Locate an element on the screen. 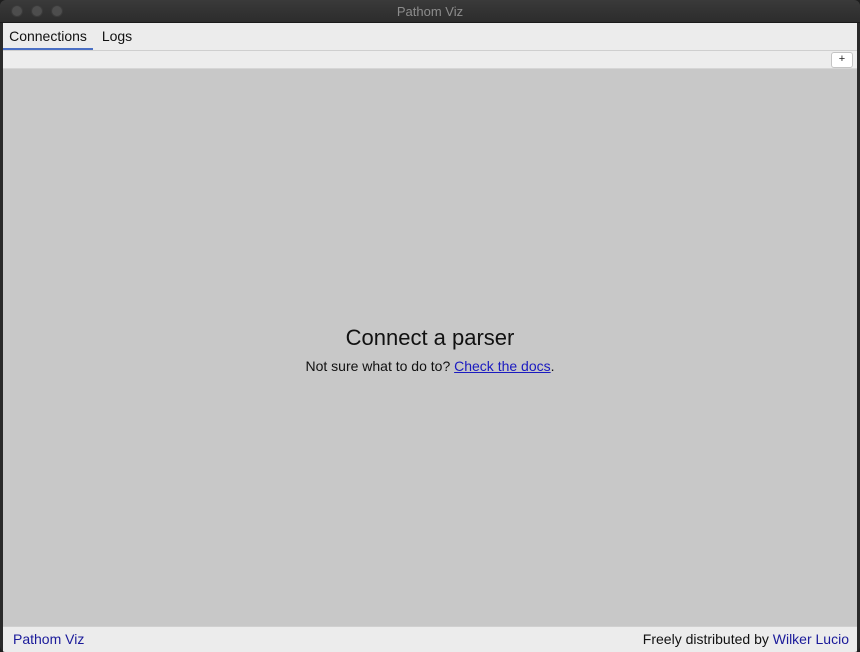 Image resolution: width=860 pixels, height=652 pixels. footer-app-link: Pathom Viz is located at coordinates (48, 639).